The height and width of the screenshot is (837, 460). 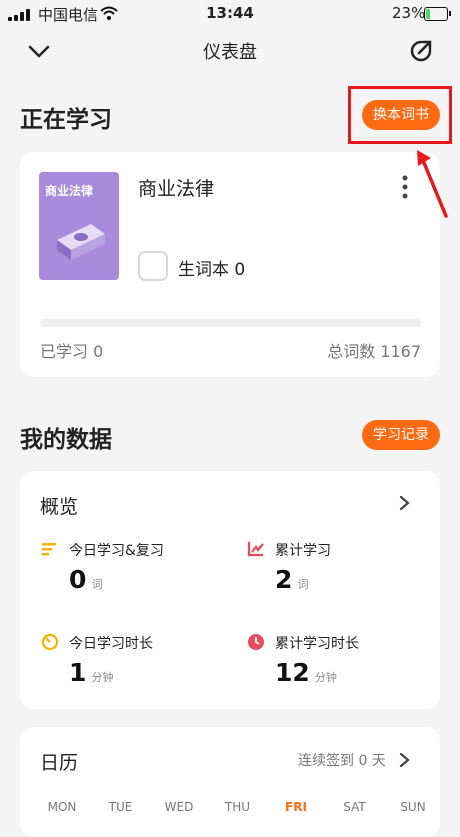 What do you see at coordinates (354, 807) in the screenshot?
I see `weekday-sat: SAT` at bounding box center [354, 807].